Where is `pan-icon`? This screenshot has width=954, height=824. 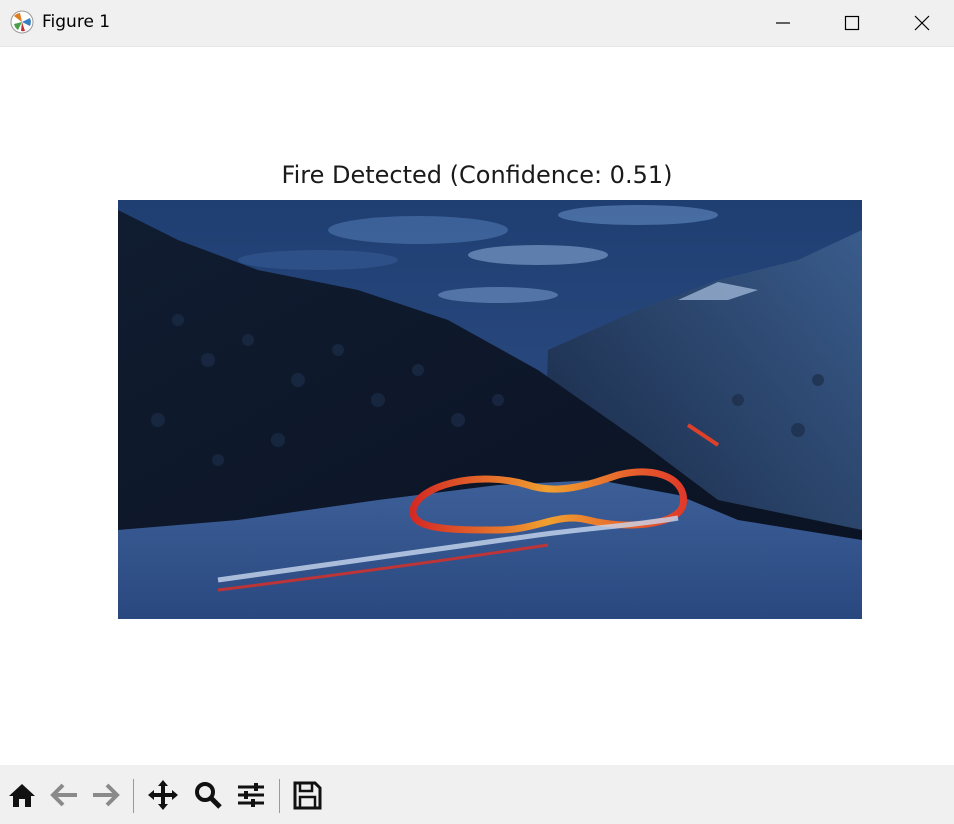 pan-icon is located at coordinates (163, 795).